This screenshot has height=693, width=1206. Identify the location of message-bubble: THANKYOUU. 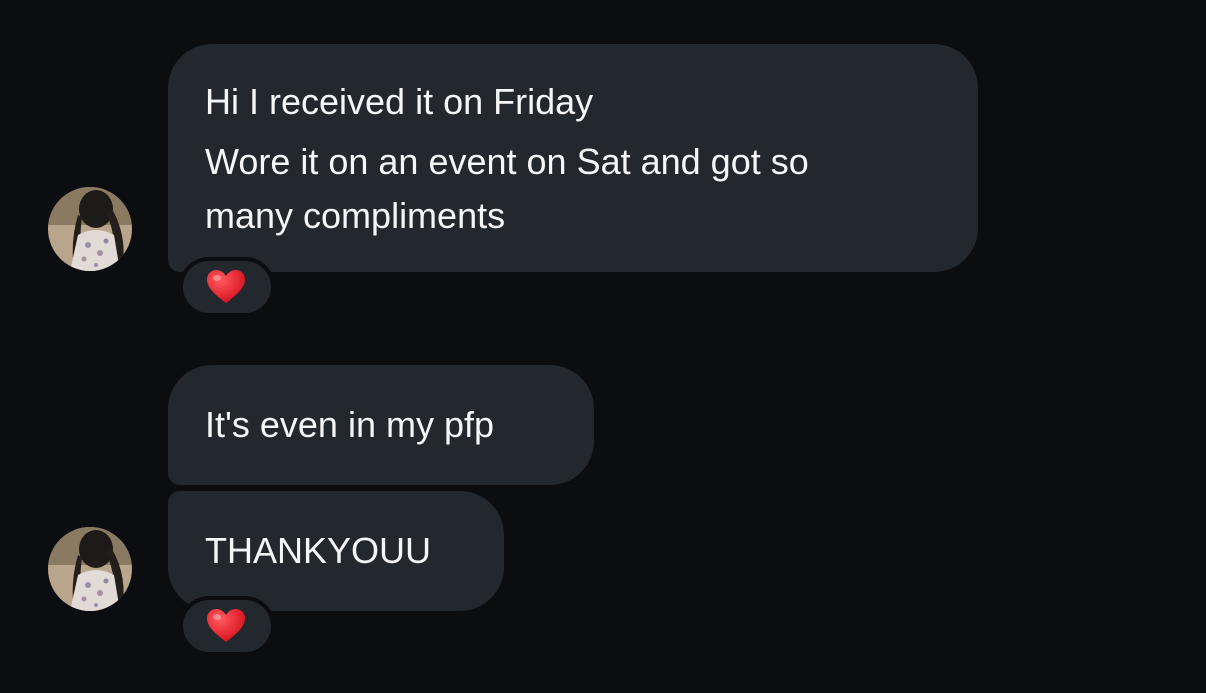
(336, 551).